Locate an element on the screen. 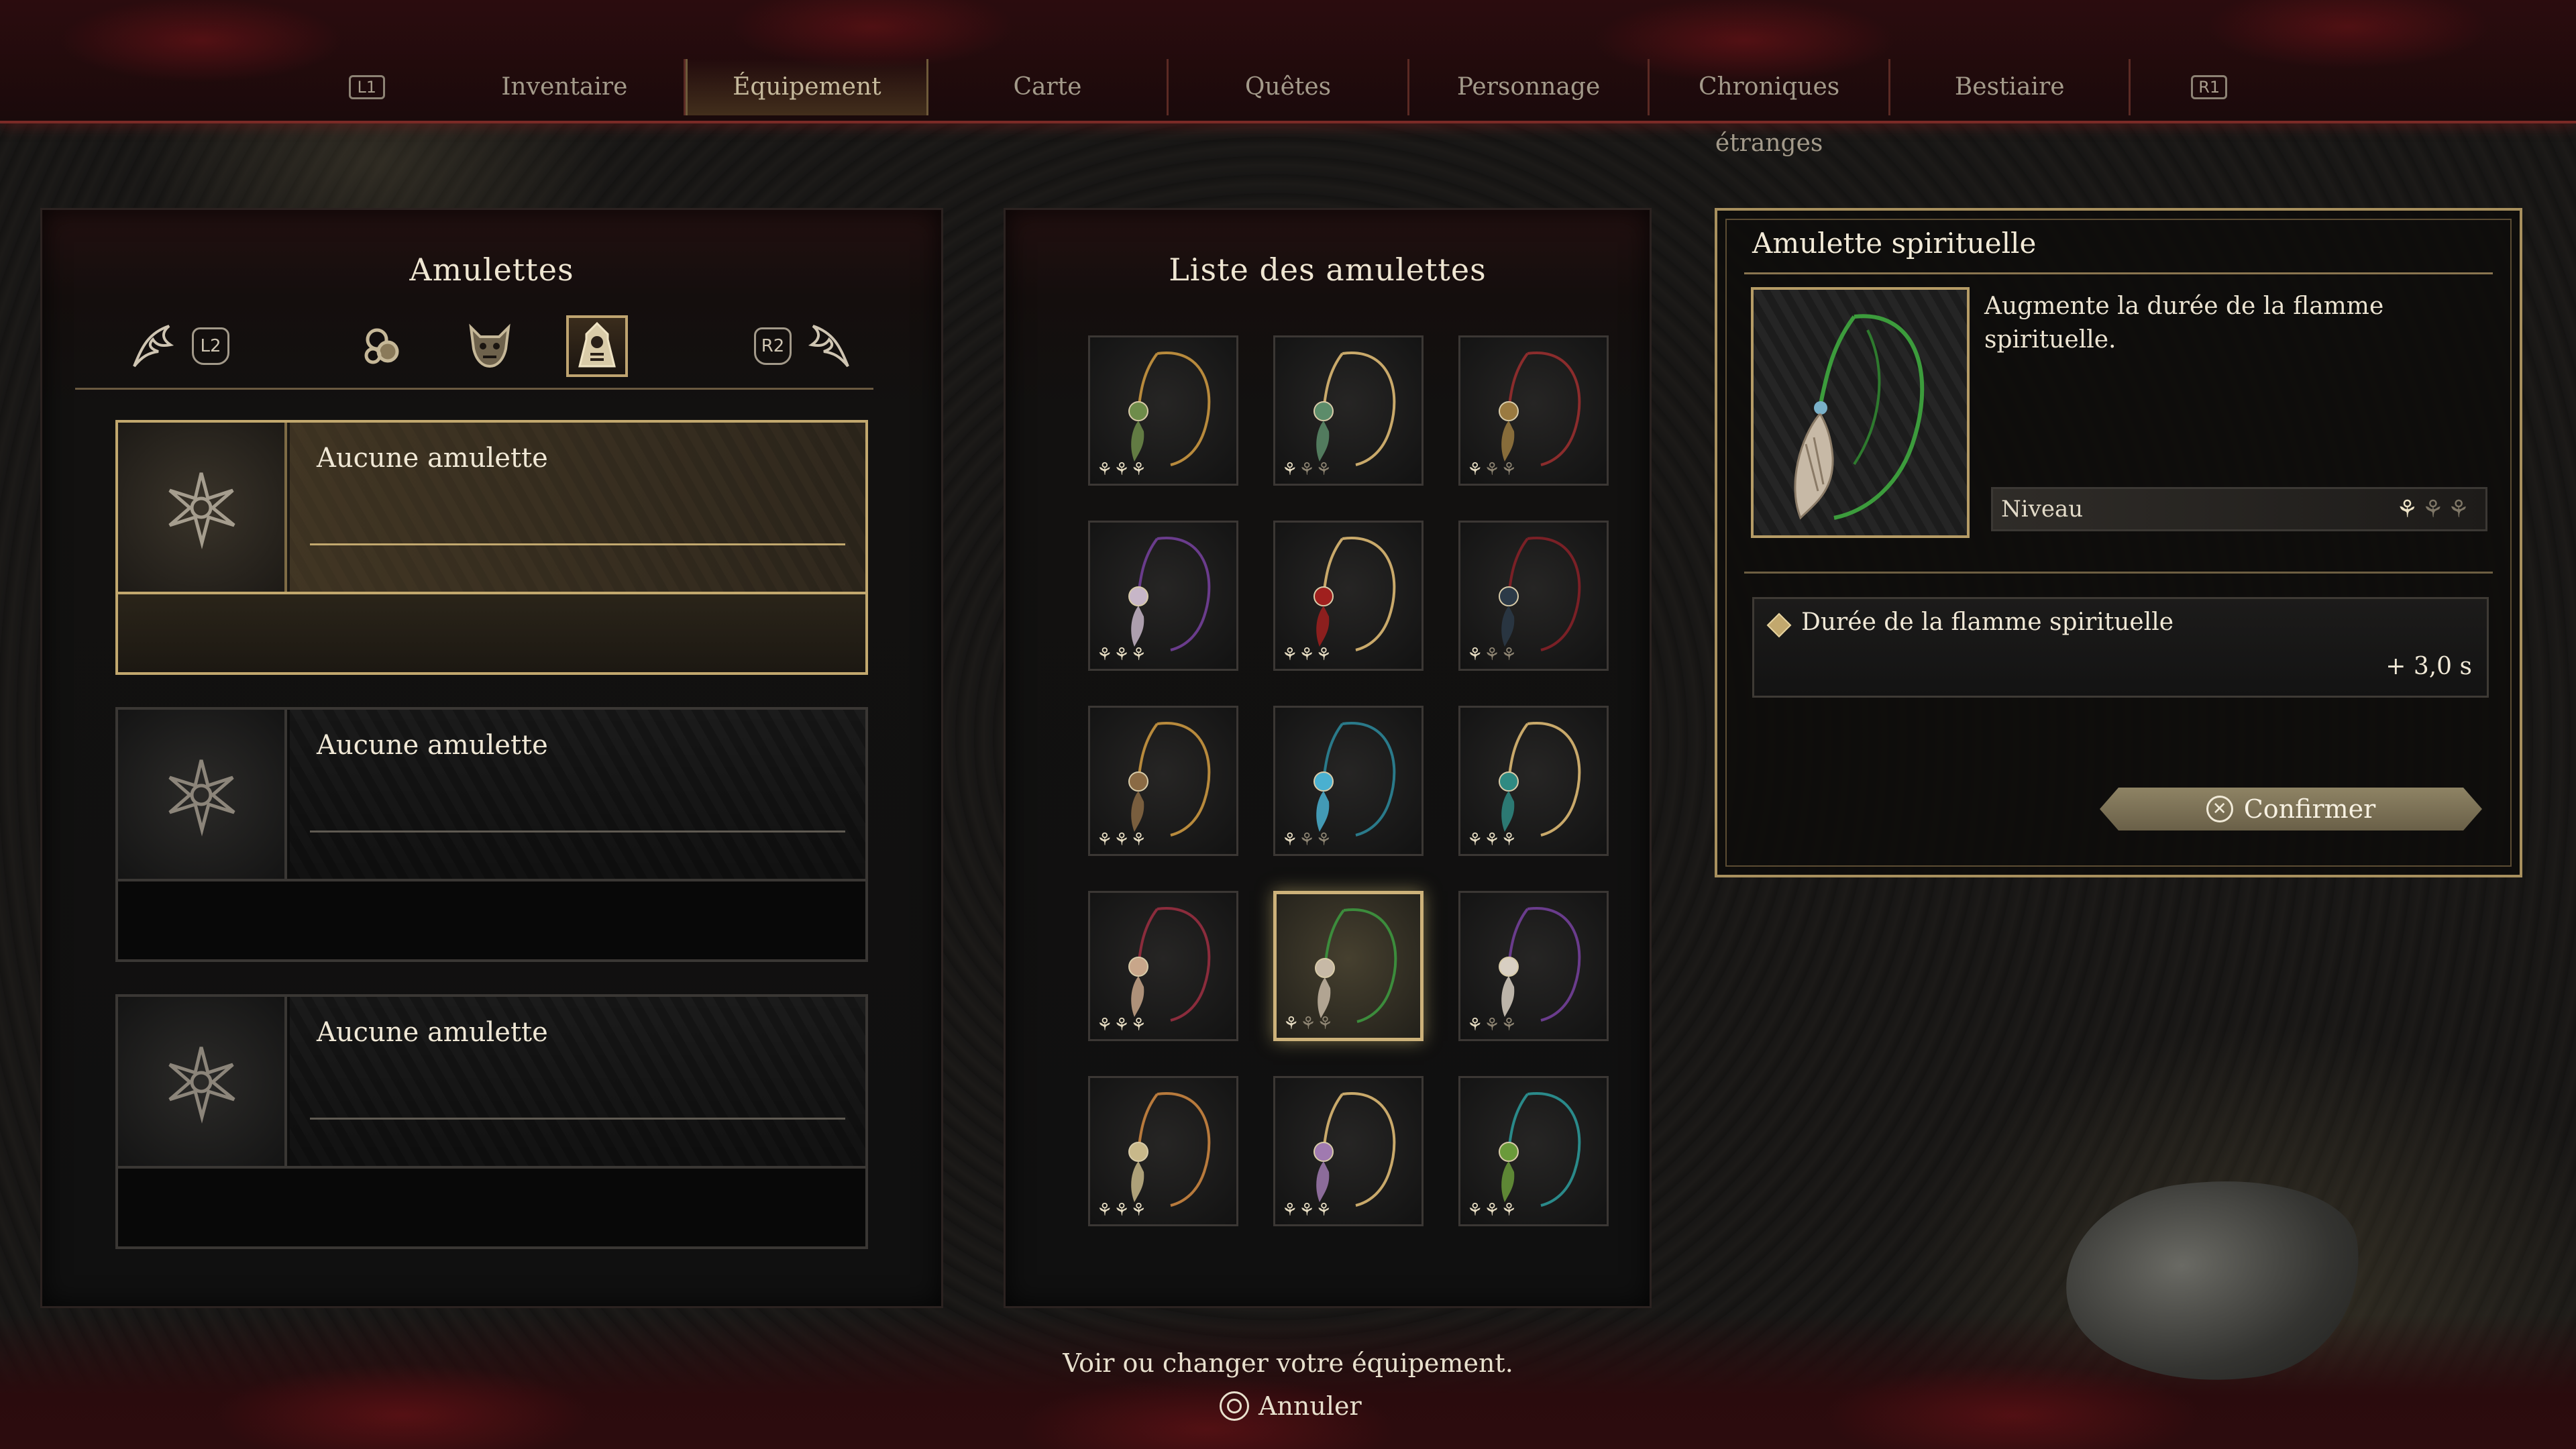  green-spiral-amulet-icon is located at coordinates (1540, 1149).